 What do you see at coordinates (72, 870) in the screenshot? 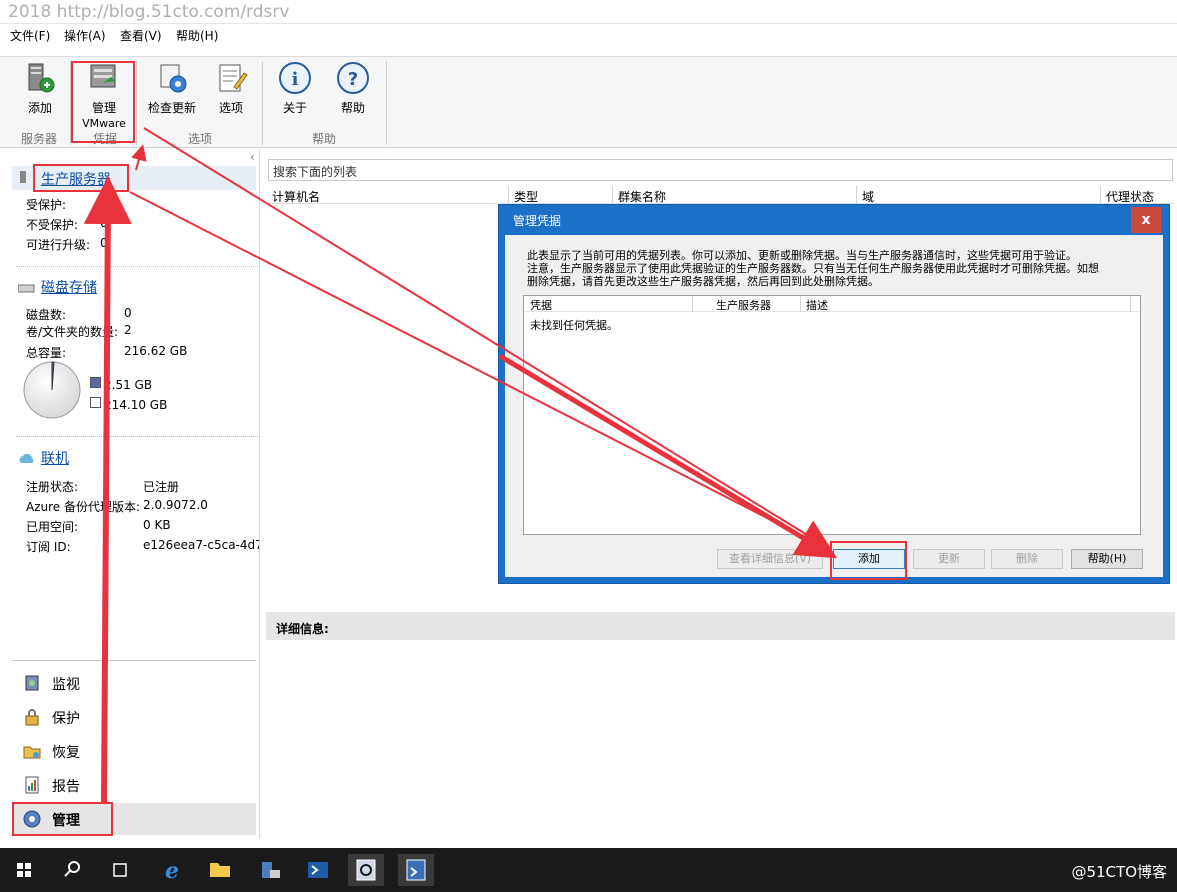
I see `search-icon` at bounding box center [72, 870].